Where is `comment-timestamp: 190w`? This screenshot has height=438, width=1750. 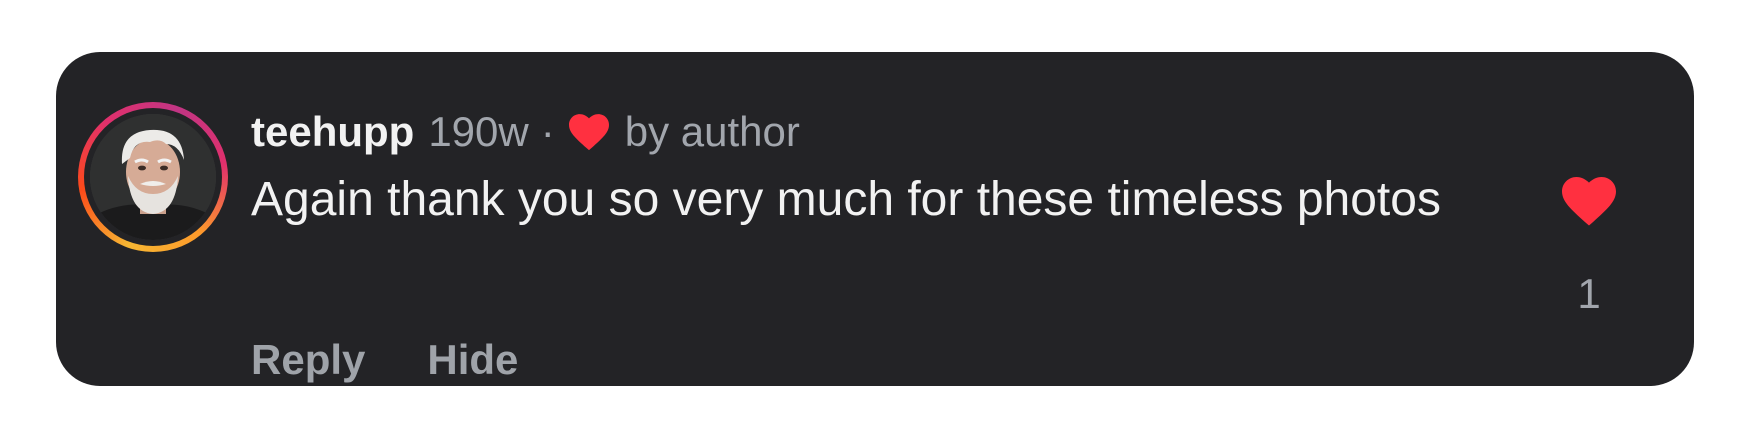
comment-timestamp: 190w is located at coordinates (478, 131).